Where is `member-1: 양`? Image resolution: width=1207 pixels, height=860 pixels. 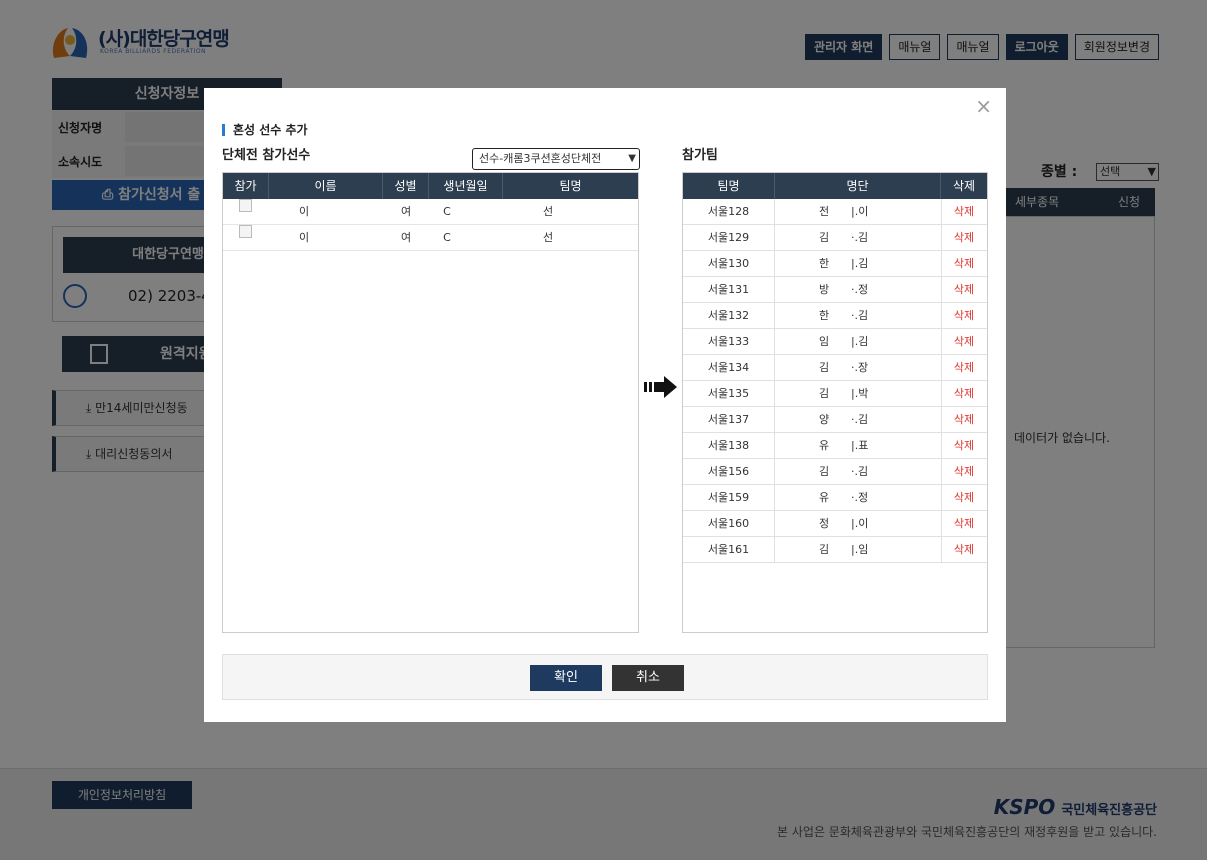 member-1: 양 is located at coordinates (824, 419).